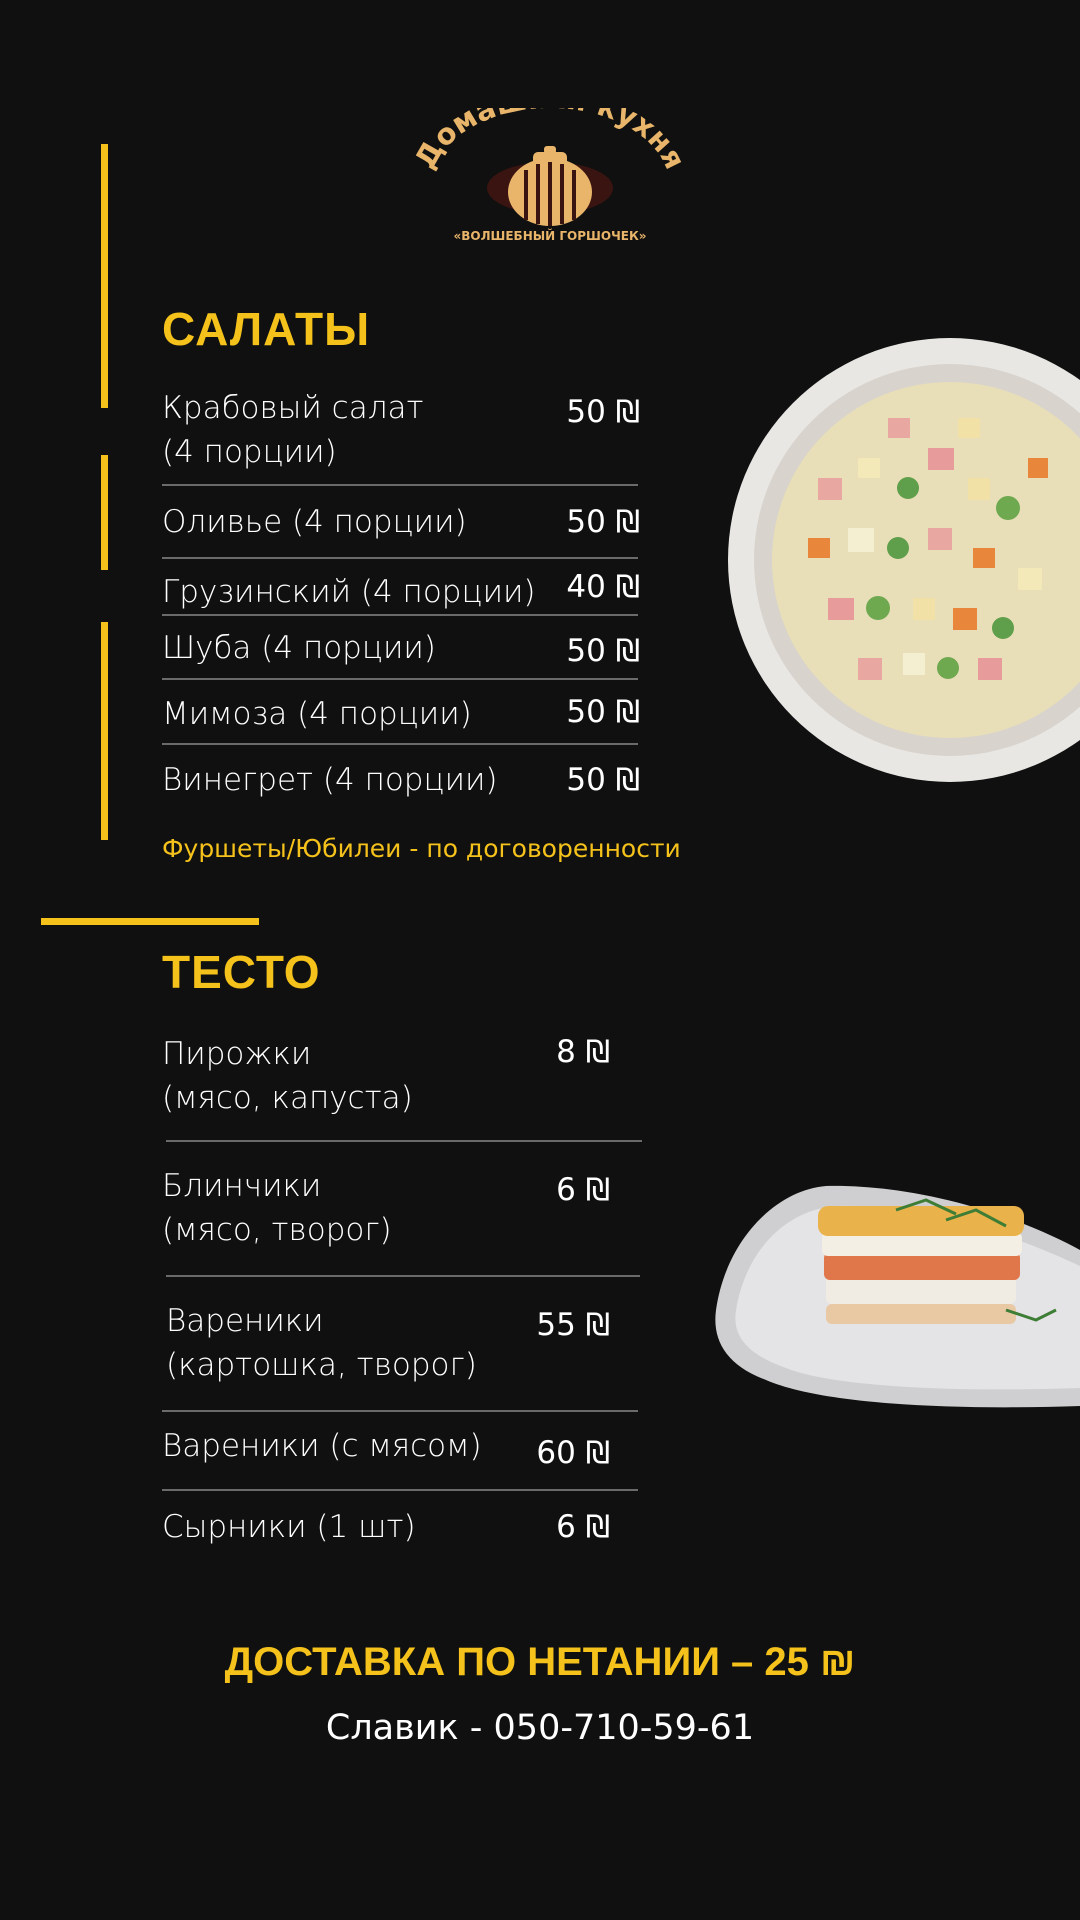  Describe the element at coordinates (314, 522) in the screenshot. I see `salad-item-name: Оливье (4 порции)` at that location.